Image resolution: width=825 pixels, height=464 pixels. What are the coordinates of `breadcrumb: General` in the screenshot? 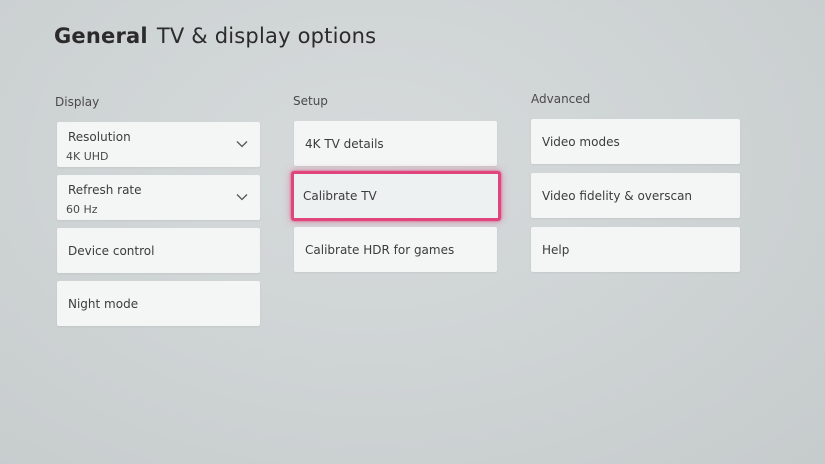 It's located at (101, 36).